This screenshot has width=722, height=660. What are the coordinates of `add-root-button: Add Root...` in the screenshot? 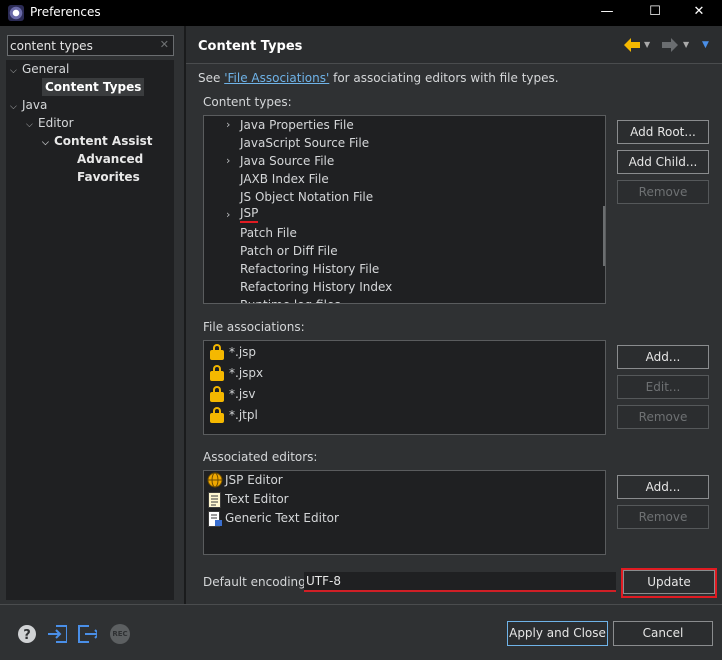 It's located at (663, 132).